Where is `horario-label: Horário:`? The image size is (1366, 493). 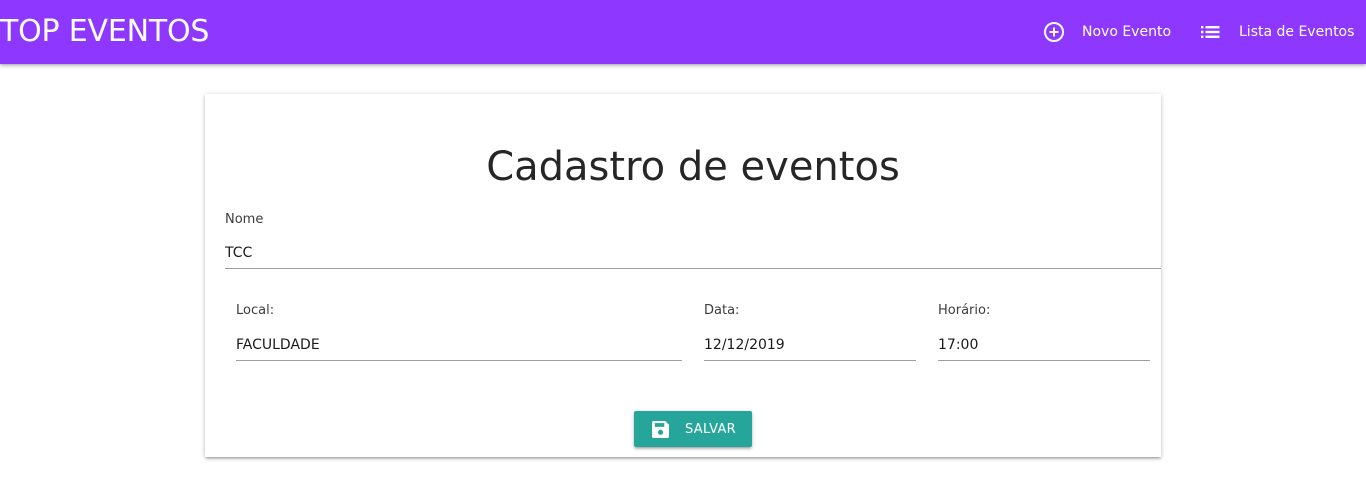
horario-label: Horário: is located at coordinates (964, 310).